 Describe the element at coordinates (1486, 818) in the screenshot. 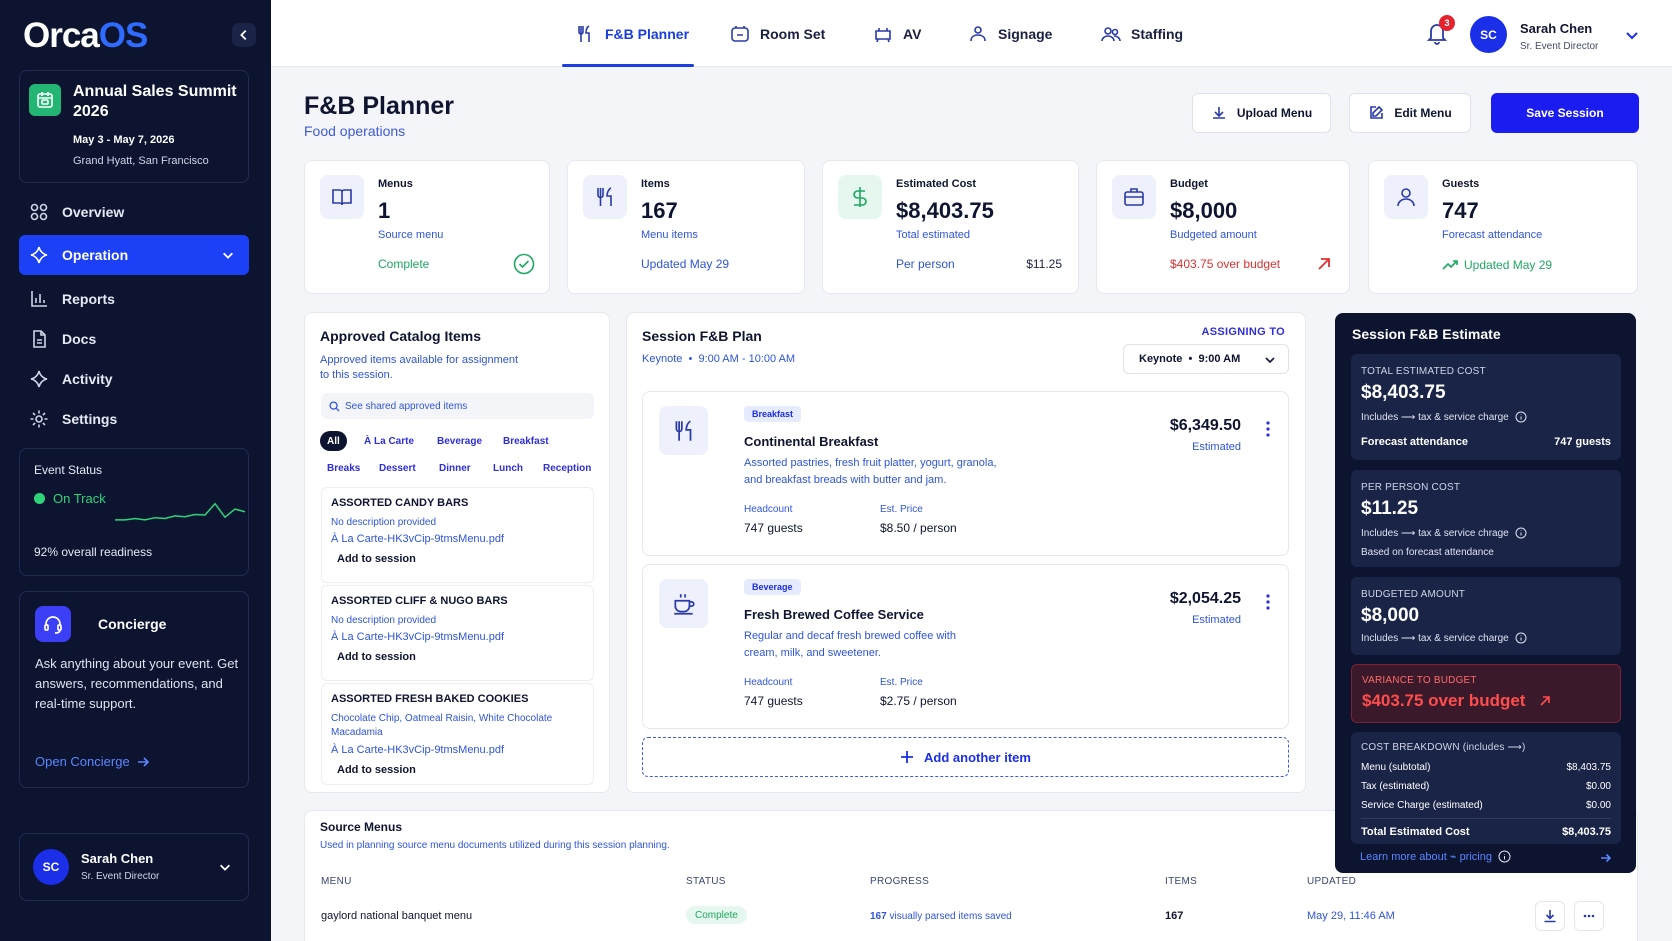

I see `divider` at that location.